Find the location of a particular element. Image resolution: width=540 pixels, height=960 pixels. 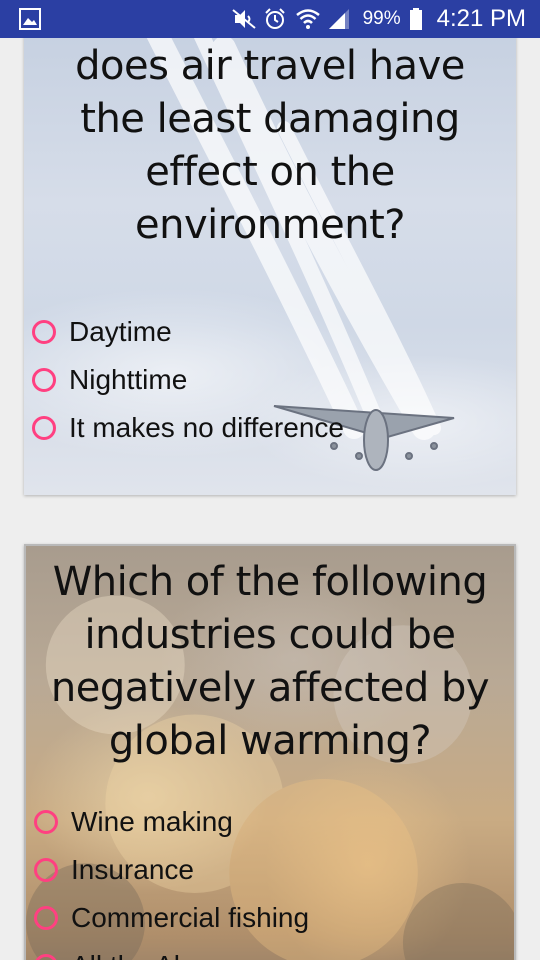

option-label: Nighttime is located at coordinates (128, 379).